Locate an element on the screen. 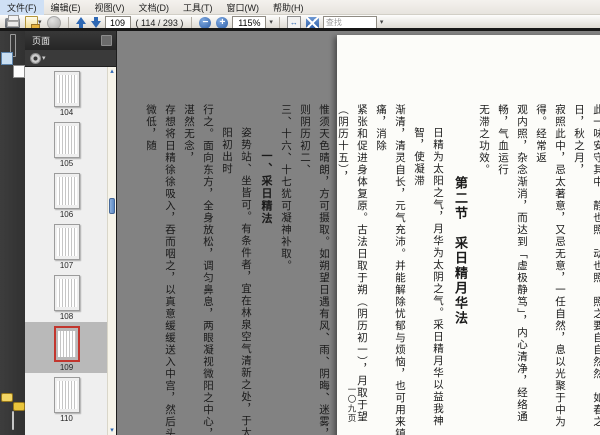 This screenshot has width=600, height=435. text-column: 无滞之功效。 is located at coordinates (483, 140).